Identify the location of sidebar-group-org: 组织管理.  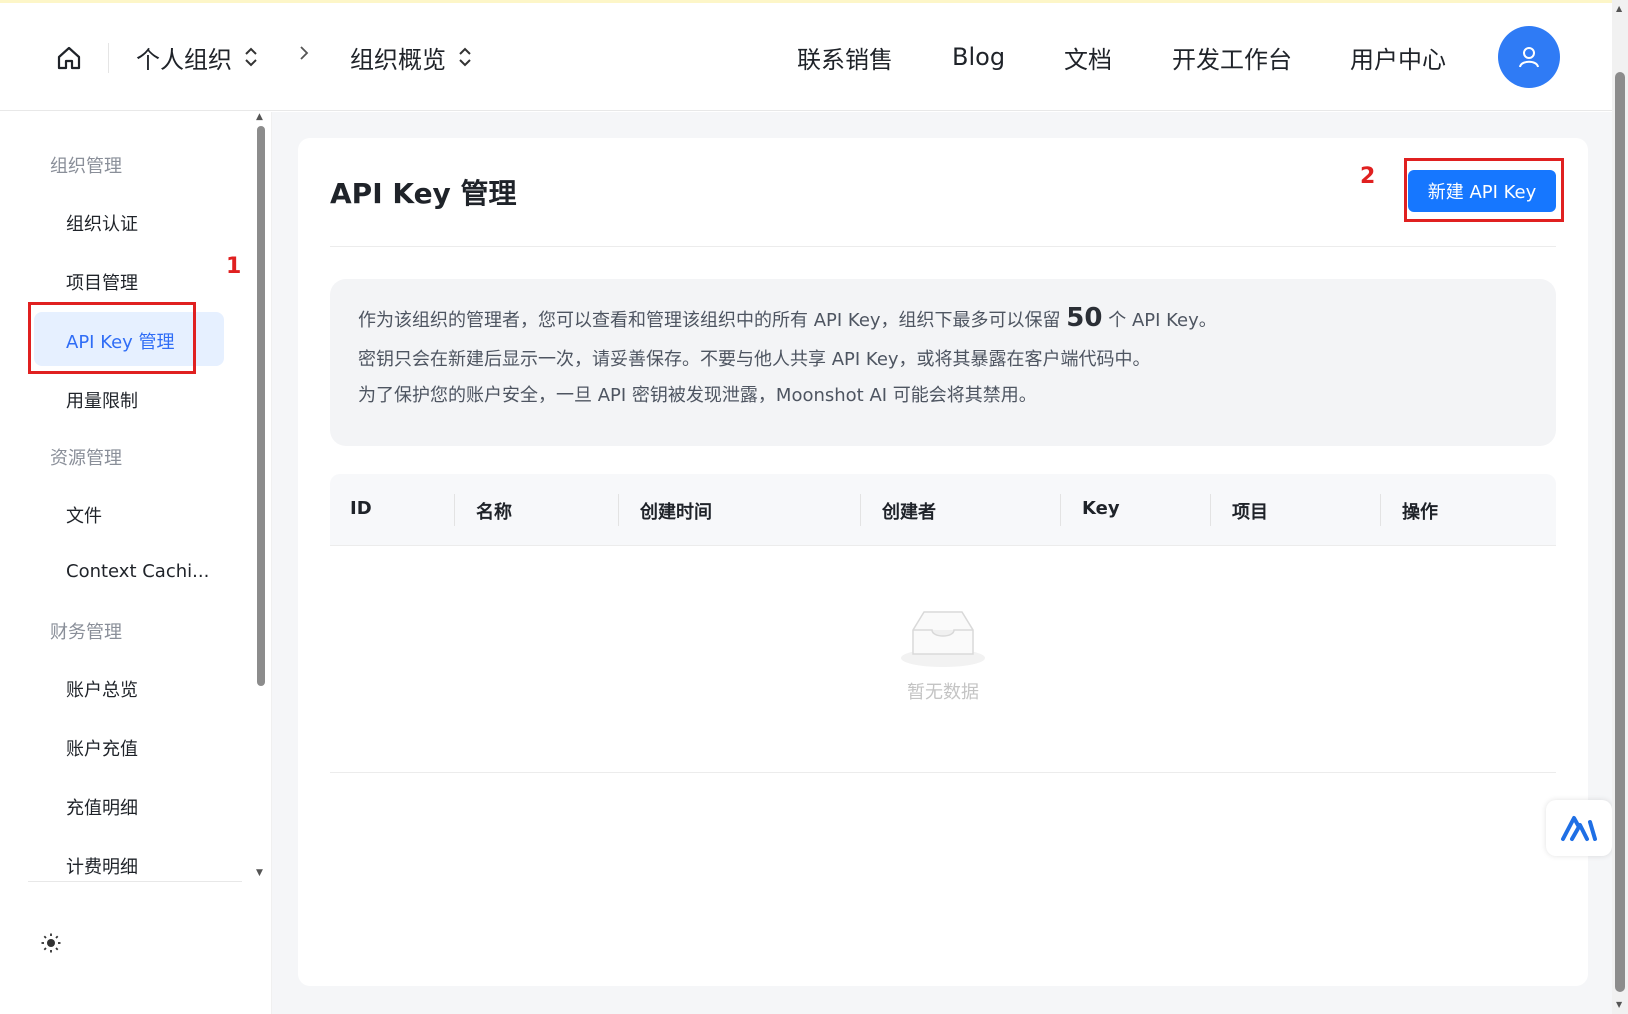
(86, 166).